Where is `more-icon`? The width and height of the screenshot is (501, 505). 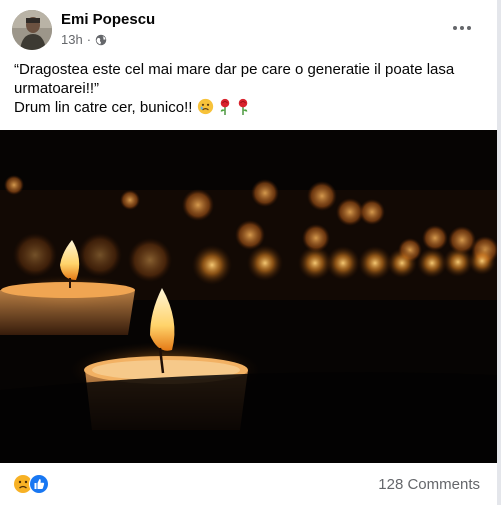 more-icon is located at coordinates (455, 28).